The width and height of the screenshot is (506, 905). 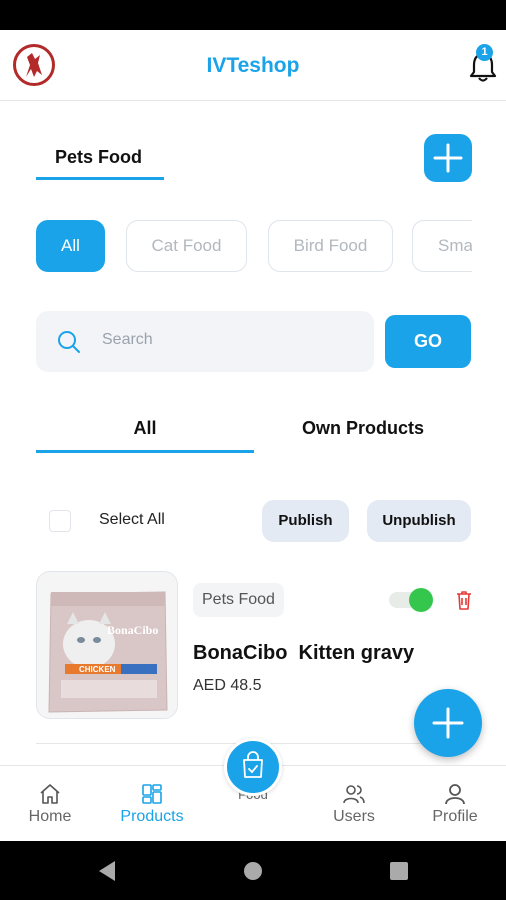 What do you see at coordinates (354, 794) in the screenshot?
I see `users-icon` at bounding box center [354, 794].